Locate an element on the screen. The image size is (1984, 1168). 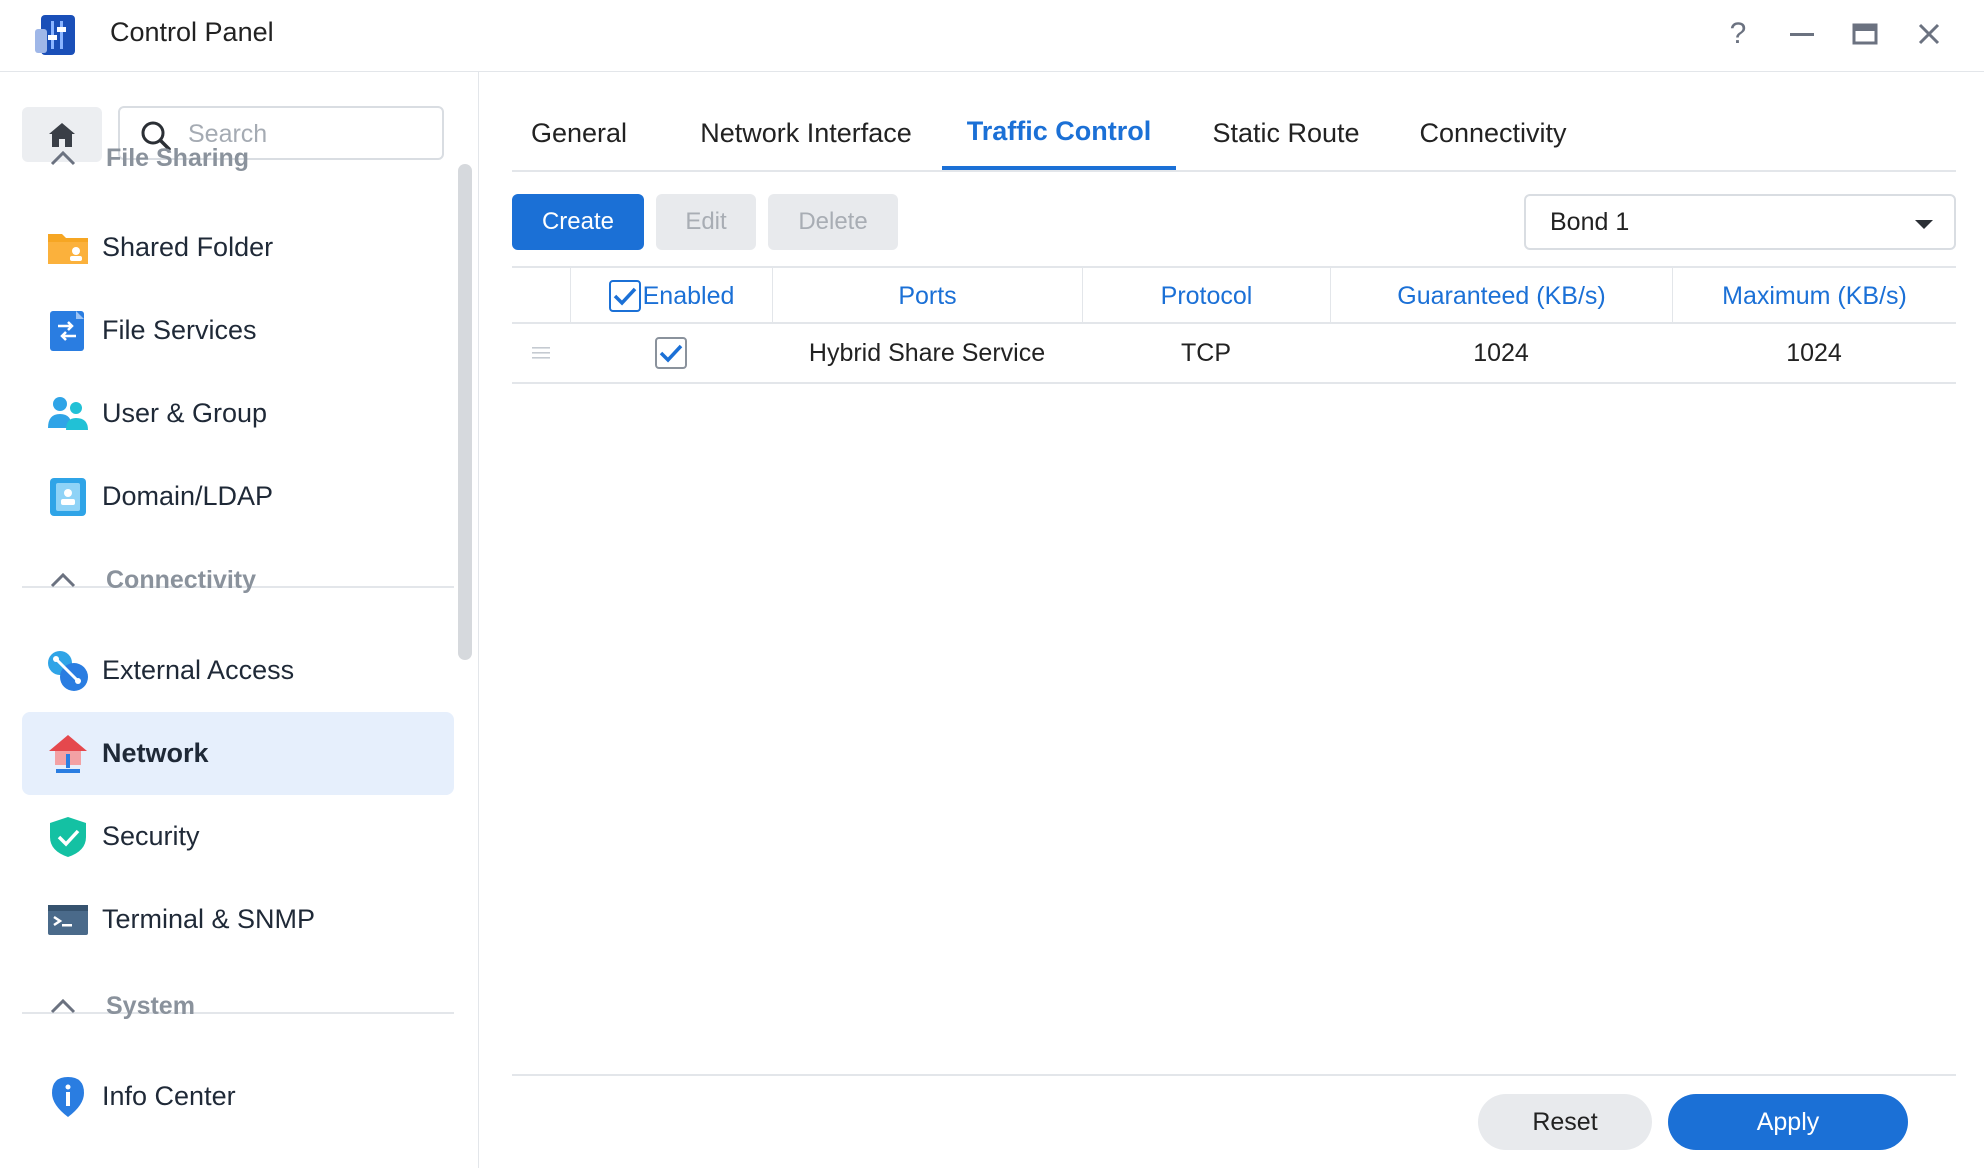
column-enabled: Enabled is located at coordinates (671, 296).